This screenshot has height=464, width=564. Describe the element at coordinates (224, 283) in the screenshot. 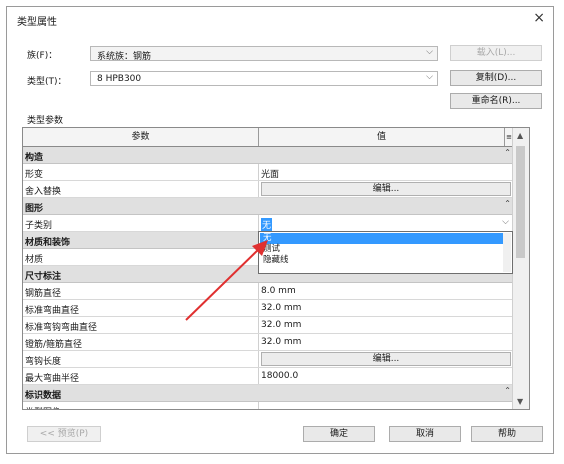

I see `annotation-arrow-line` at that location.